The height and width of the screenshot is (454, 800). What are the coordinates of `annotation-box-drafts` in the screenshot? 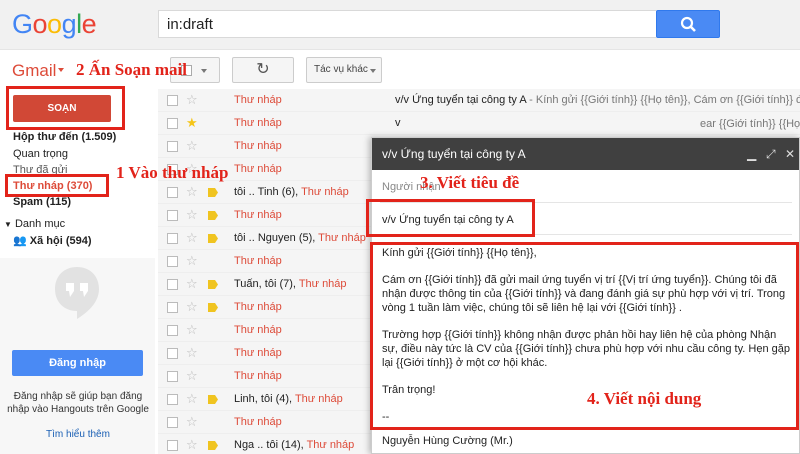 It's located at (57, 185).